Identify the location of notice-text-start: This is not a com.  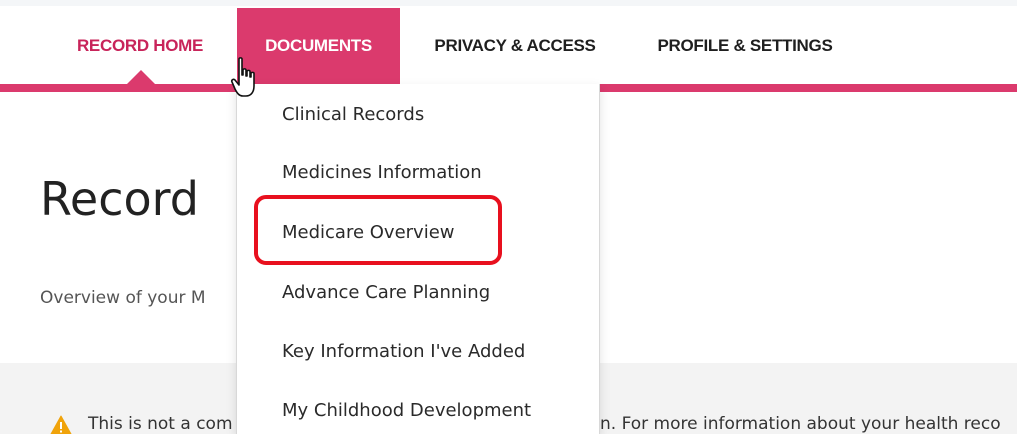
(160, 424).